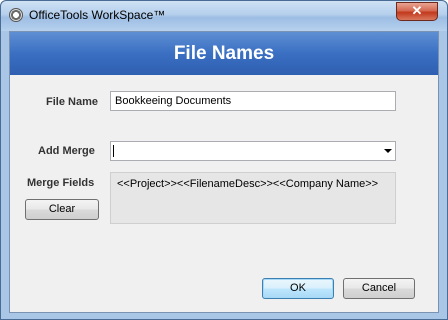 The image size is (448, 320). I want to click on close-button: ✕, so click(417, 11).